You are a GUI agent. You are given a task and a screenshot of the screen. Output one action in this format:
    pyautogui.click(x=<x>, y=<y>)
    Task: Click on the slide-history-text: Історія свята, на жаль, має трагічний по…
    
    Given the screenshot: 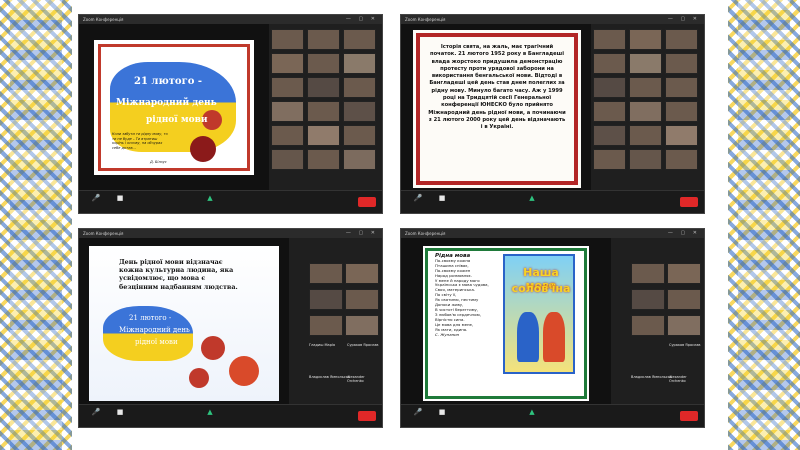 What is the action you would take?
    pyautogui.click(x=497, y=87)
    